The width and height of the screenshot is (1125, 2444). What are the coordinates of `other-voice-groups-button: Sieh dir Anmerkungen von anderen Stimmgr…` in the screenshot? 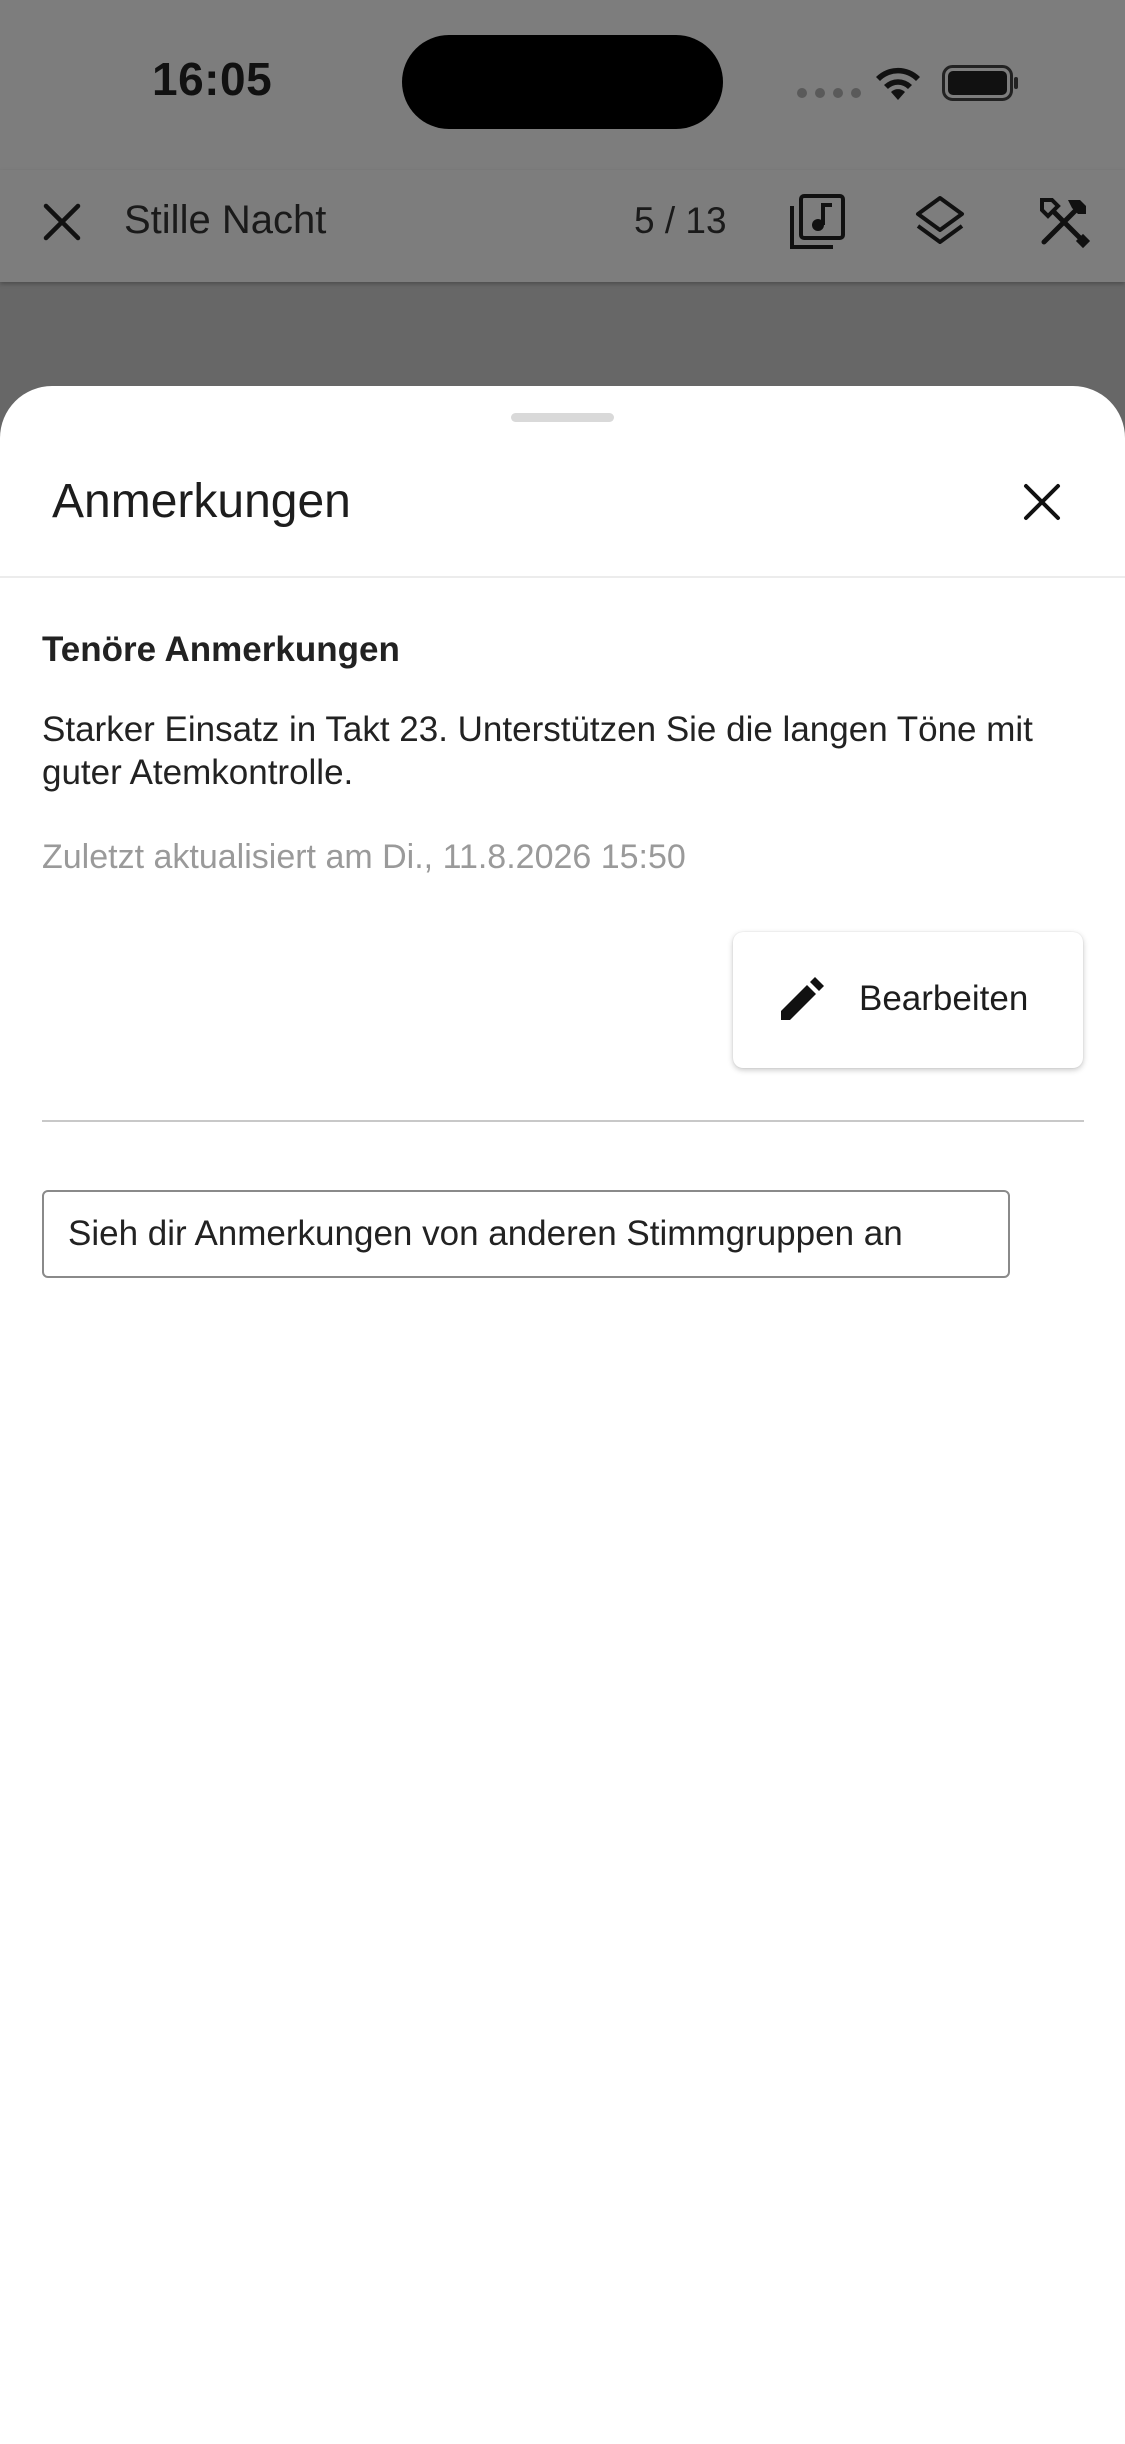 It's located at (526, 1234).